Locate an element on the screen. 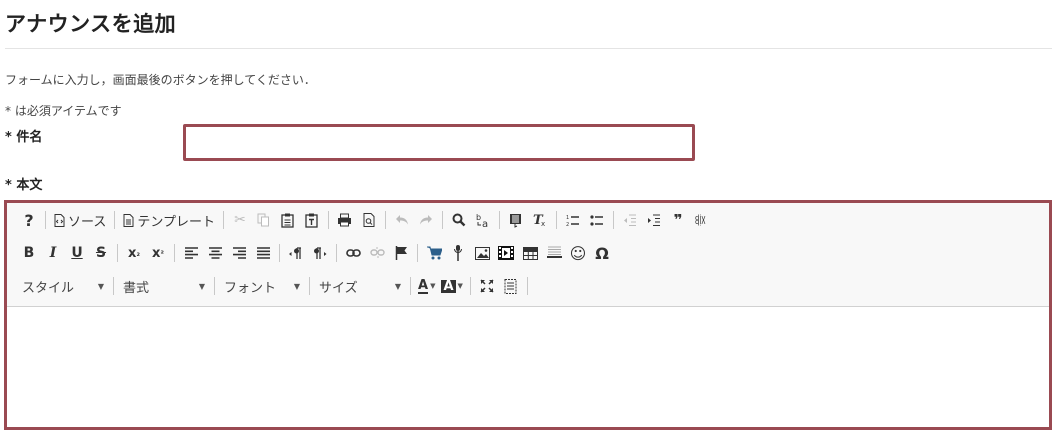 The image size is (1057, 433). cart-icon is located at coordinates (434, 253).